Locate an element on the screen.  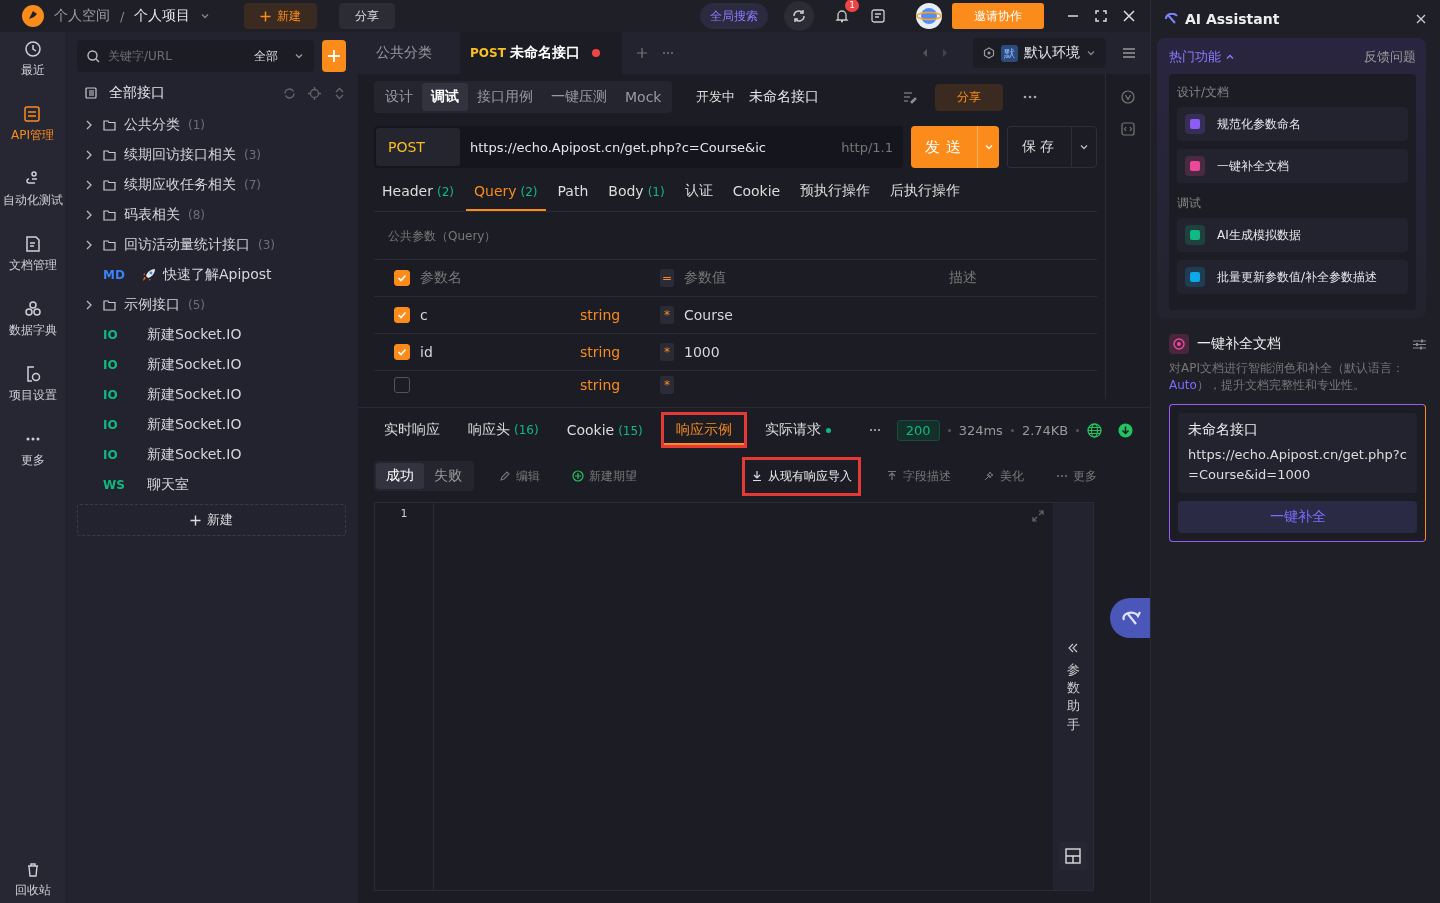
rail-item: 最近 is located at coordinates (32, 59).